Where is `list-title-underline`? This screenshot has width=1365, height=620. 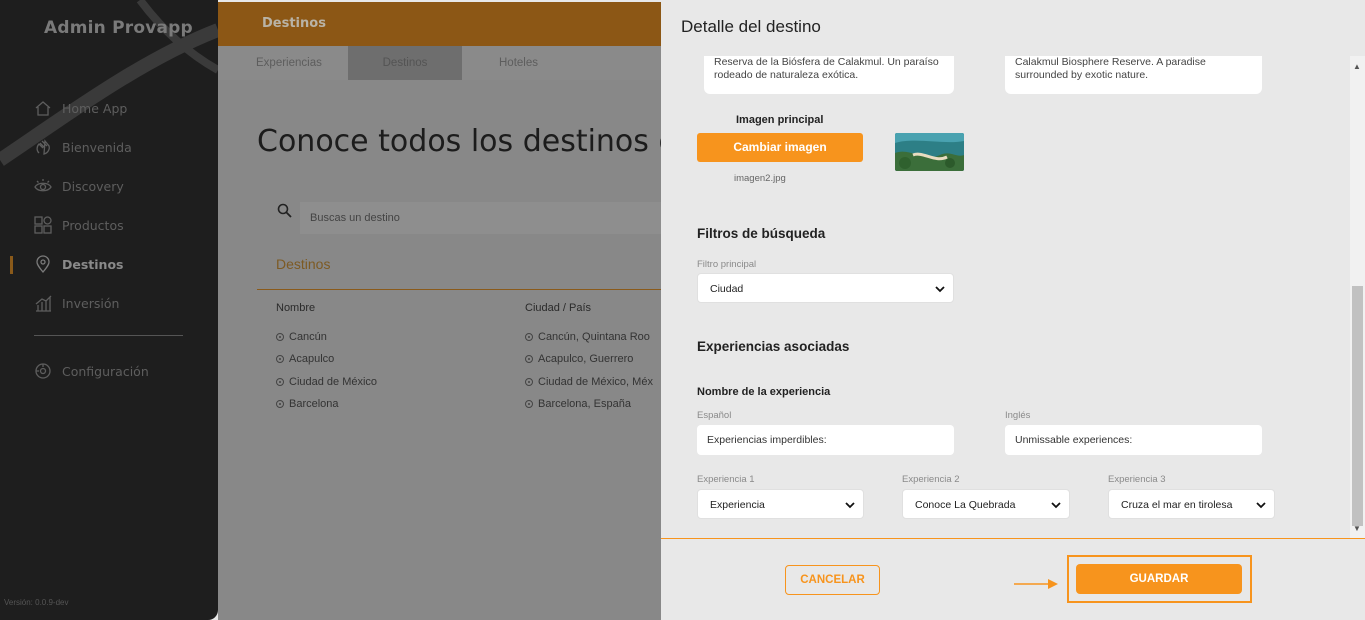 list-title-underline is located at coordinates (459, 289).